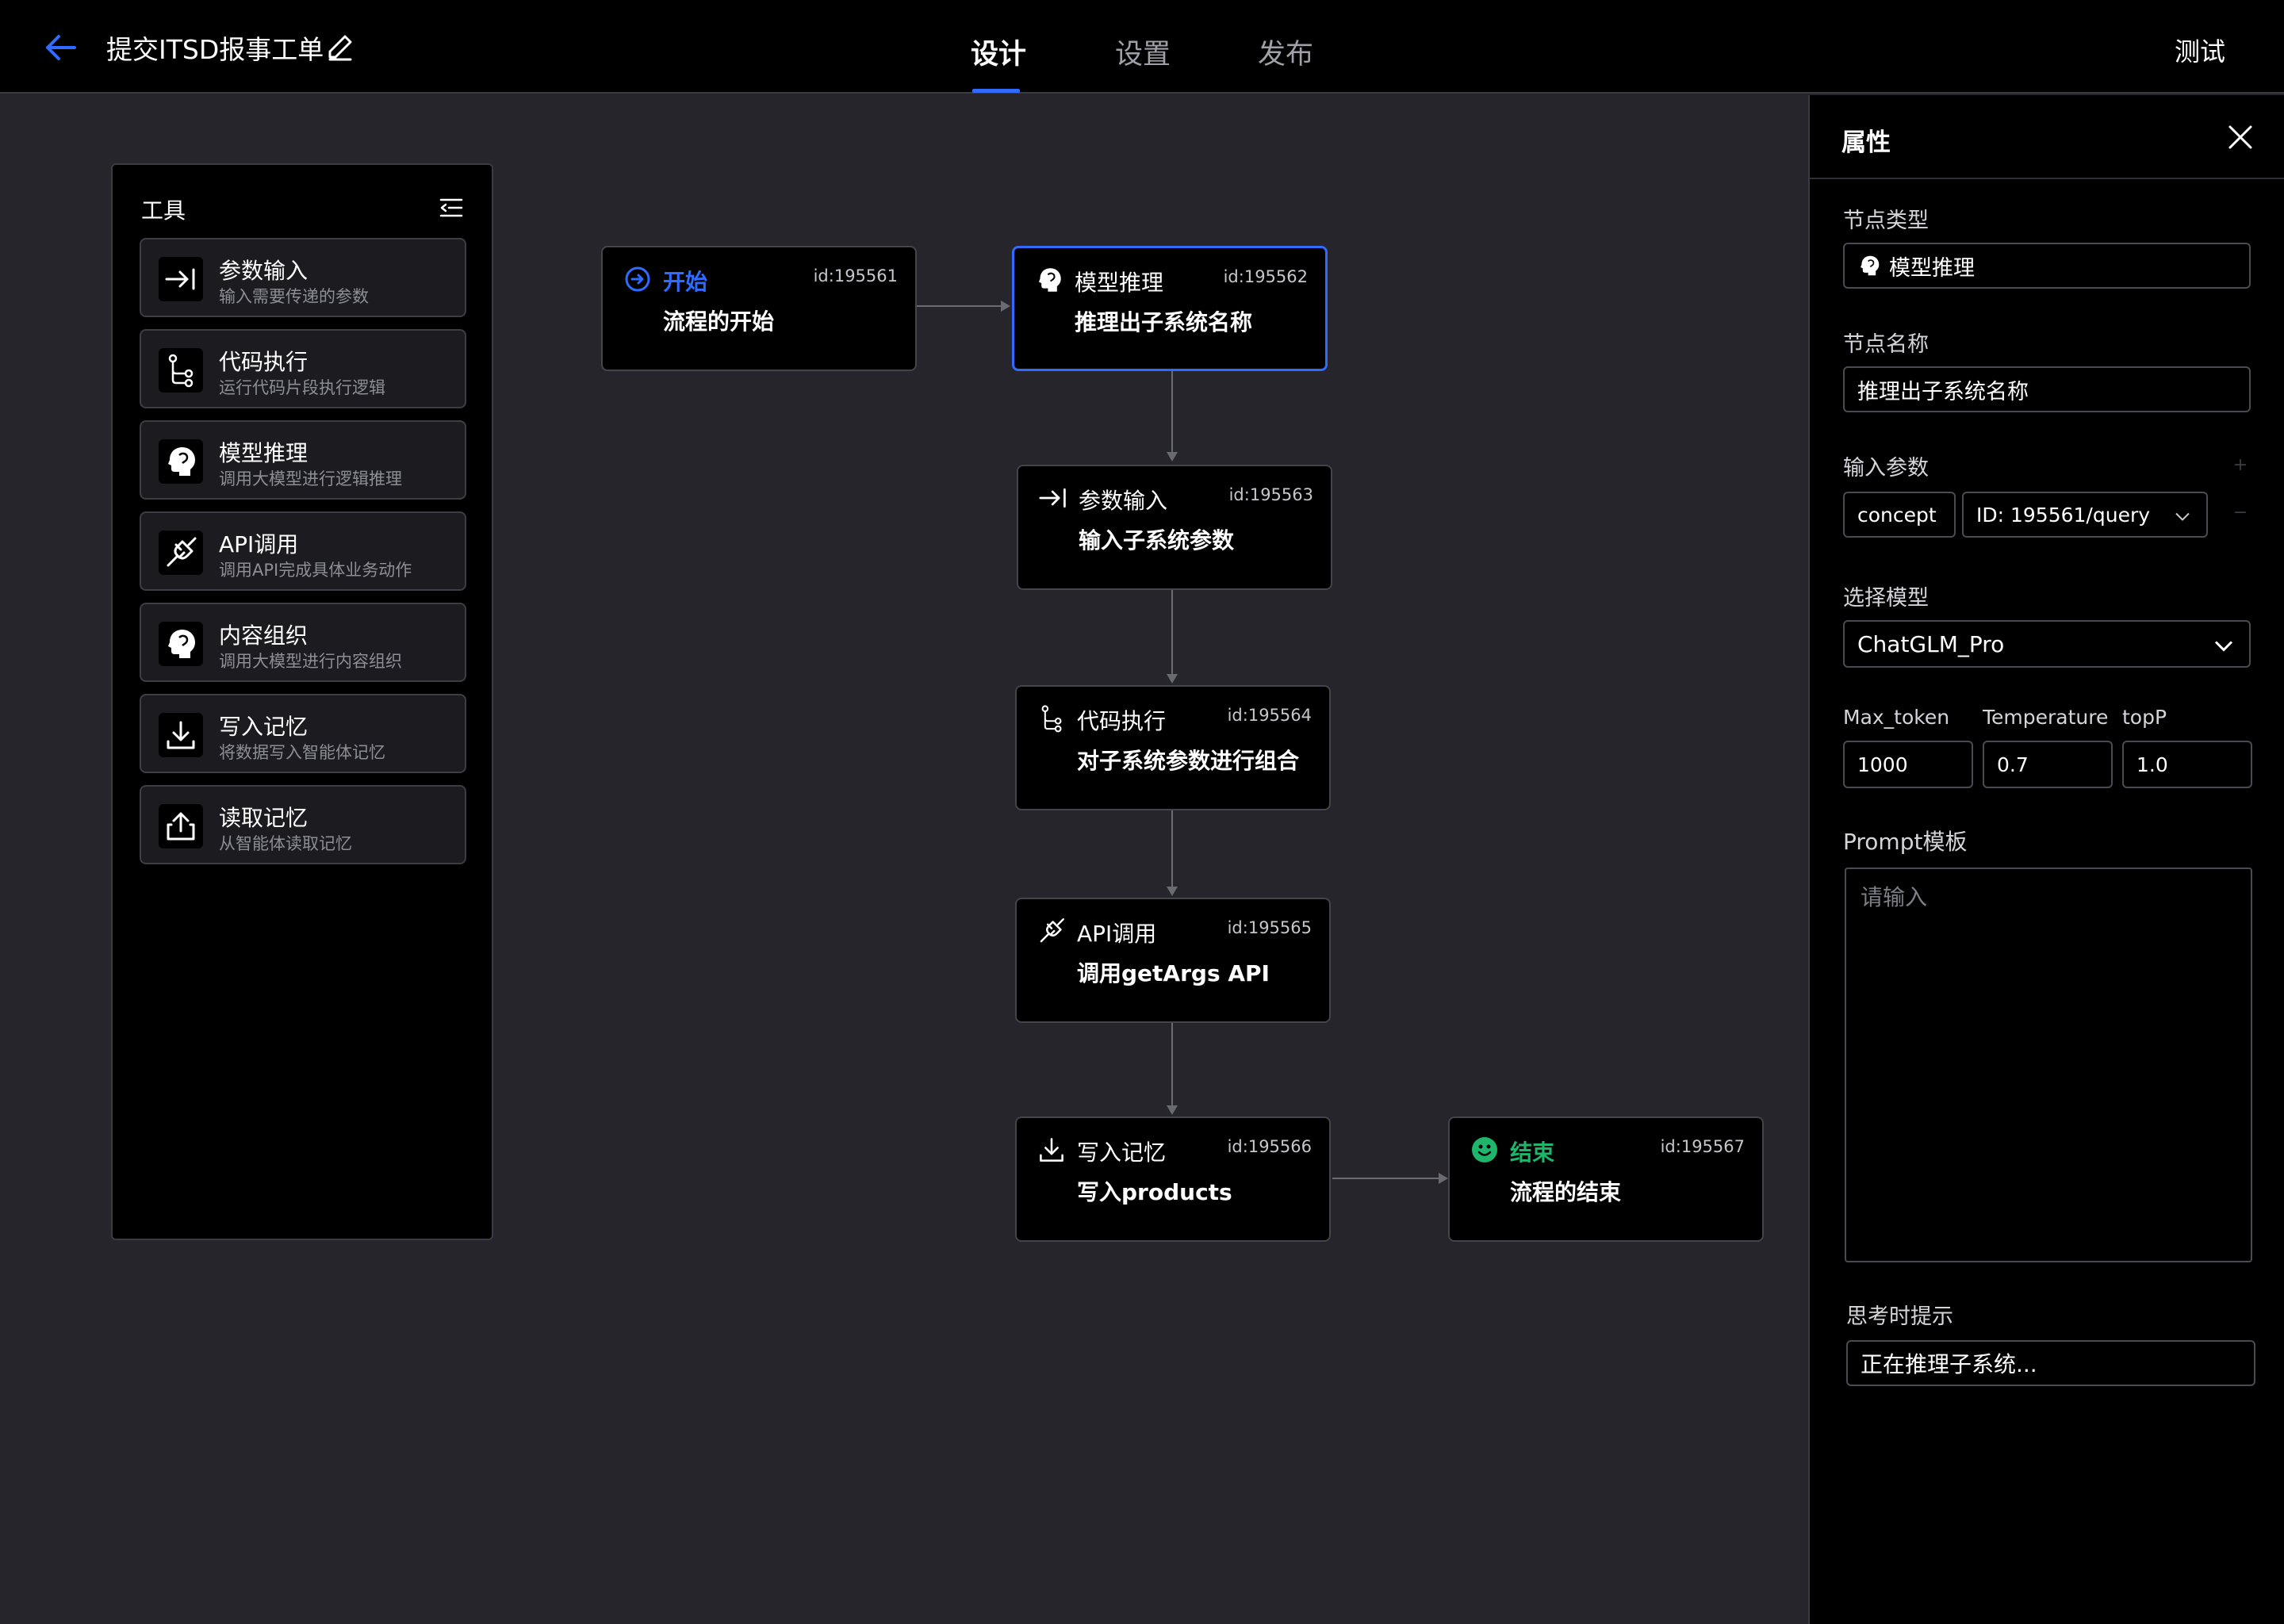 The image size is (2284, 1624). What do you see at coordinates (685, 282) in the screenshot?
I see `node-type: 开始` at bounding box center [685, 282].